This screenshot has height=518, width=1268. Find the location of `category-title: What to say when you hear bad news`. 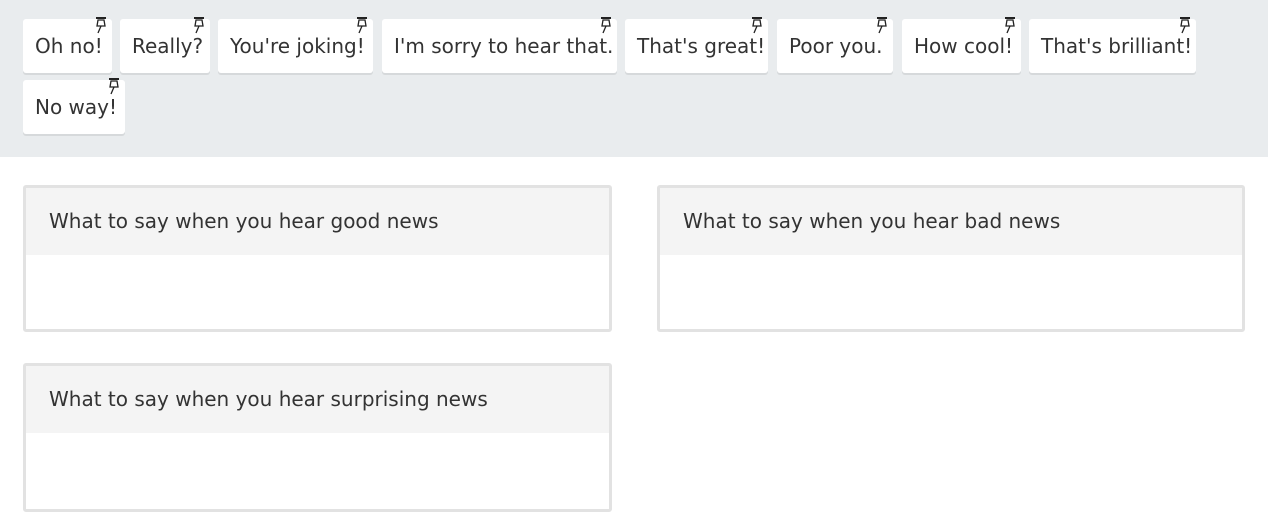

category-title: What to say when you hear bad news is located at coordinates (951, 221).